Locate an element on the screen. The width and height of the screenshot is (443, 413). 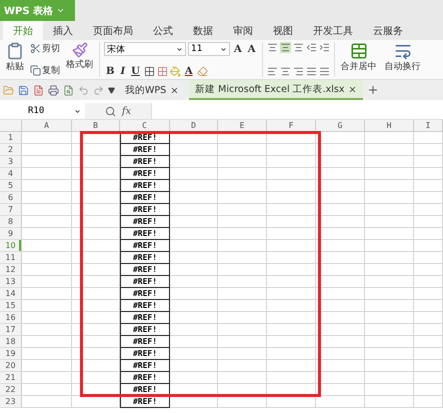
document-tab: 新建 Microsoft Excel 工作表.xlsx is located at coordinates (276, 90).